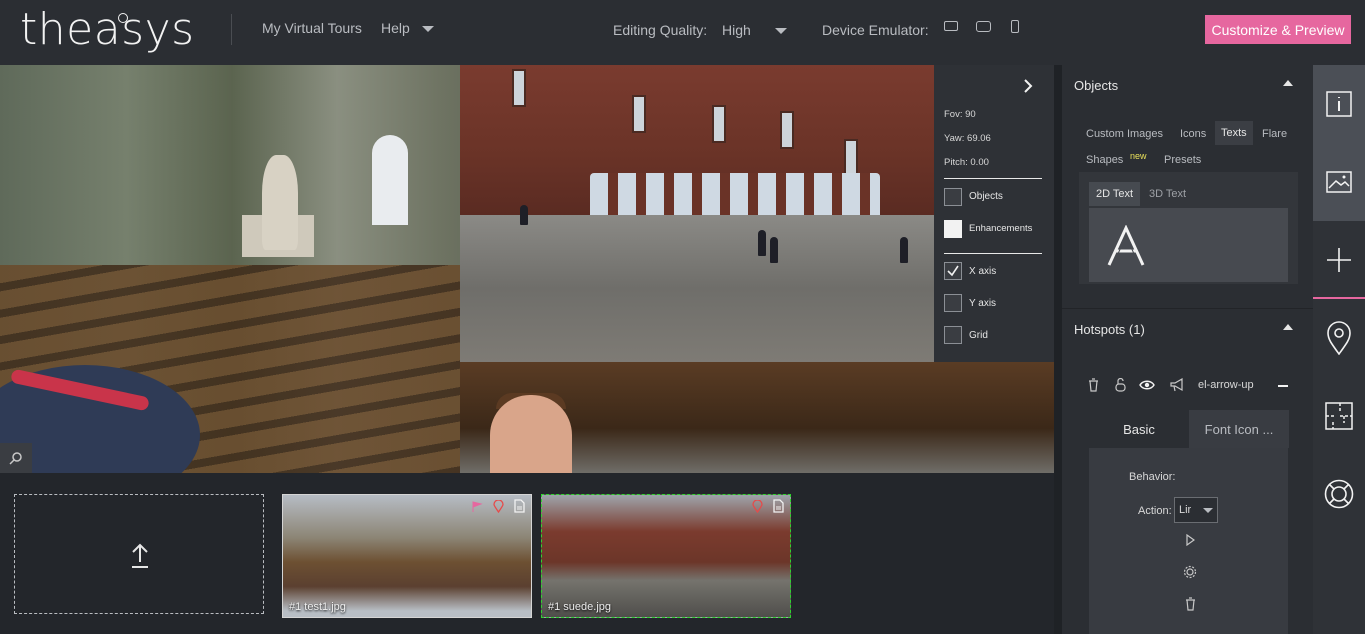 The image size is (1365, 634). Describe the element at coordinates (1226, 385) in the screenshot. I see `hotspot-name: el-arrow-up` at that location.